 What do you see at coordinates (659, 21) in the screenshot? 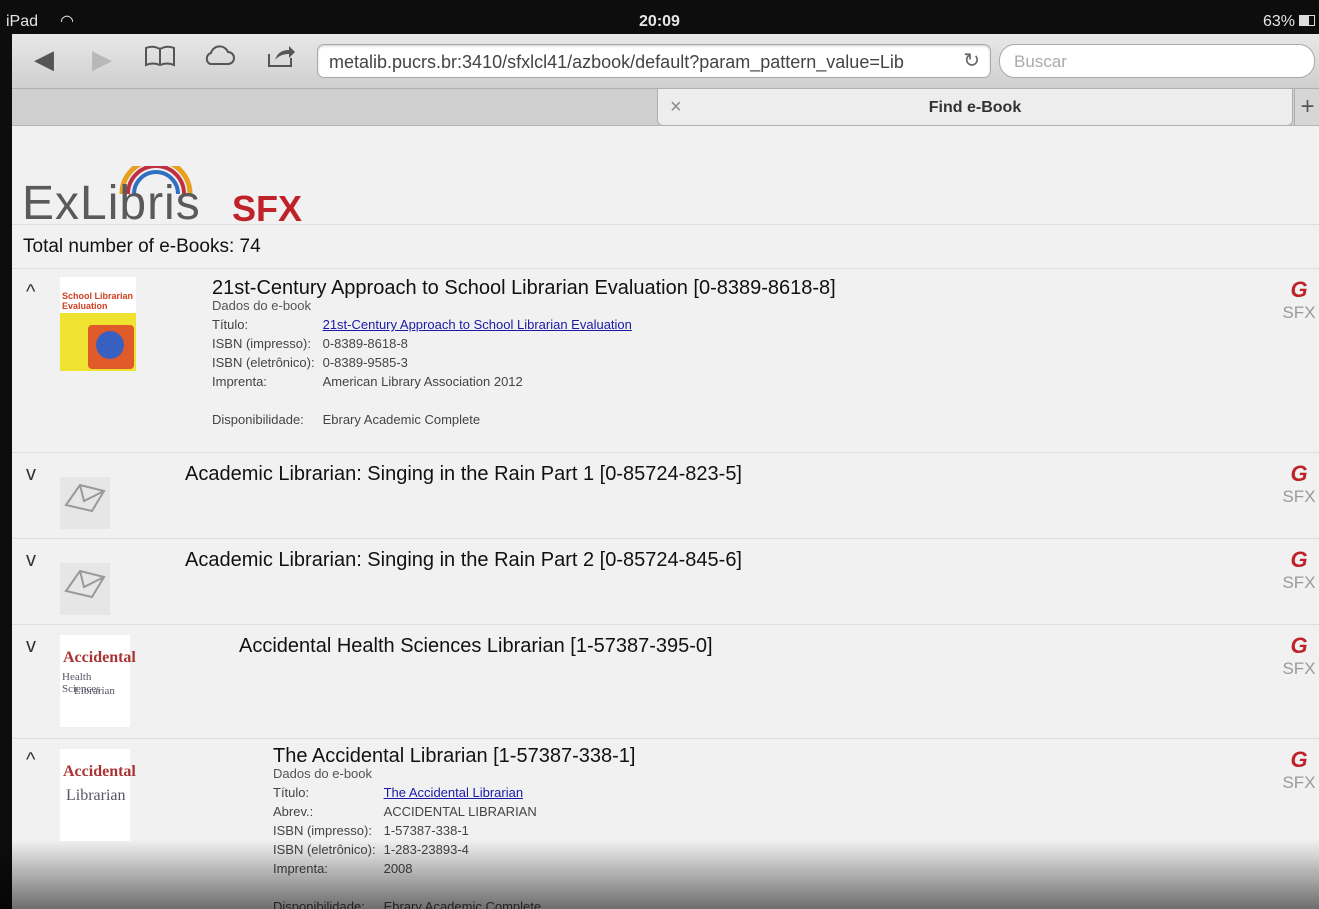
I see `clock: 20:09` at bounding box center [659, 21].